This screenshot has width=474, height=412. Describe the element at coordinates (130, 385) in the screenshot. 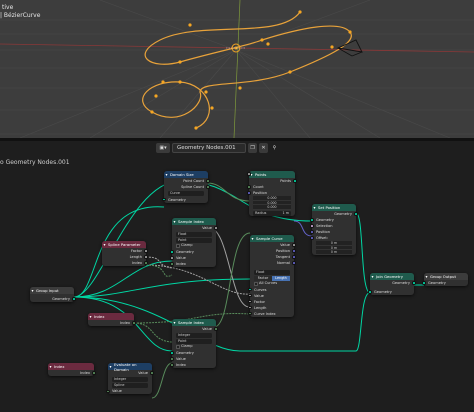

I see `evaluate-domain-dropdown: Spline` at that location.